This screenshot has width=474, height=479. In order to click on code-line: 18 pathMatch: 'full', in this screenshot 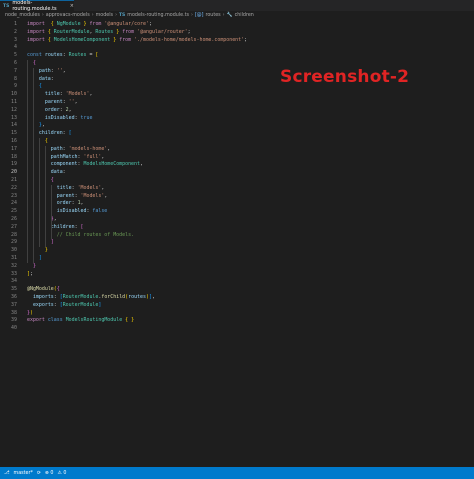, I will do `click(237, 158)`.